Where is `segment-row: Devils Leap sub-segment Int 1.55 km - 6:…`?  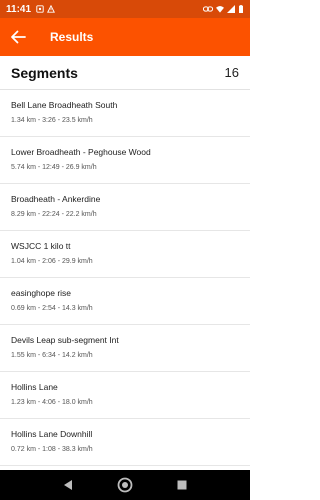 segment-row: Devils Leap sub-segment Int 1.55 km - 6:… is located at coordinates (125, 348).